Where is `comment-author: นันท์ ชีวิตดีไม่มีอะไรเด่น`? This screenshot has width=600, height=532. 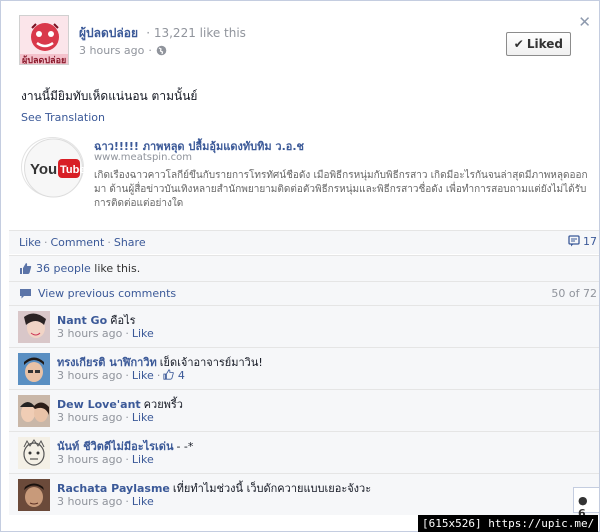 comment-author: นันท์ ชีวิตดีไม่มีอะไรเด่น is located at coordinates (115, 446).